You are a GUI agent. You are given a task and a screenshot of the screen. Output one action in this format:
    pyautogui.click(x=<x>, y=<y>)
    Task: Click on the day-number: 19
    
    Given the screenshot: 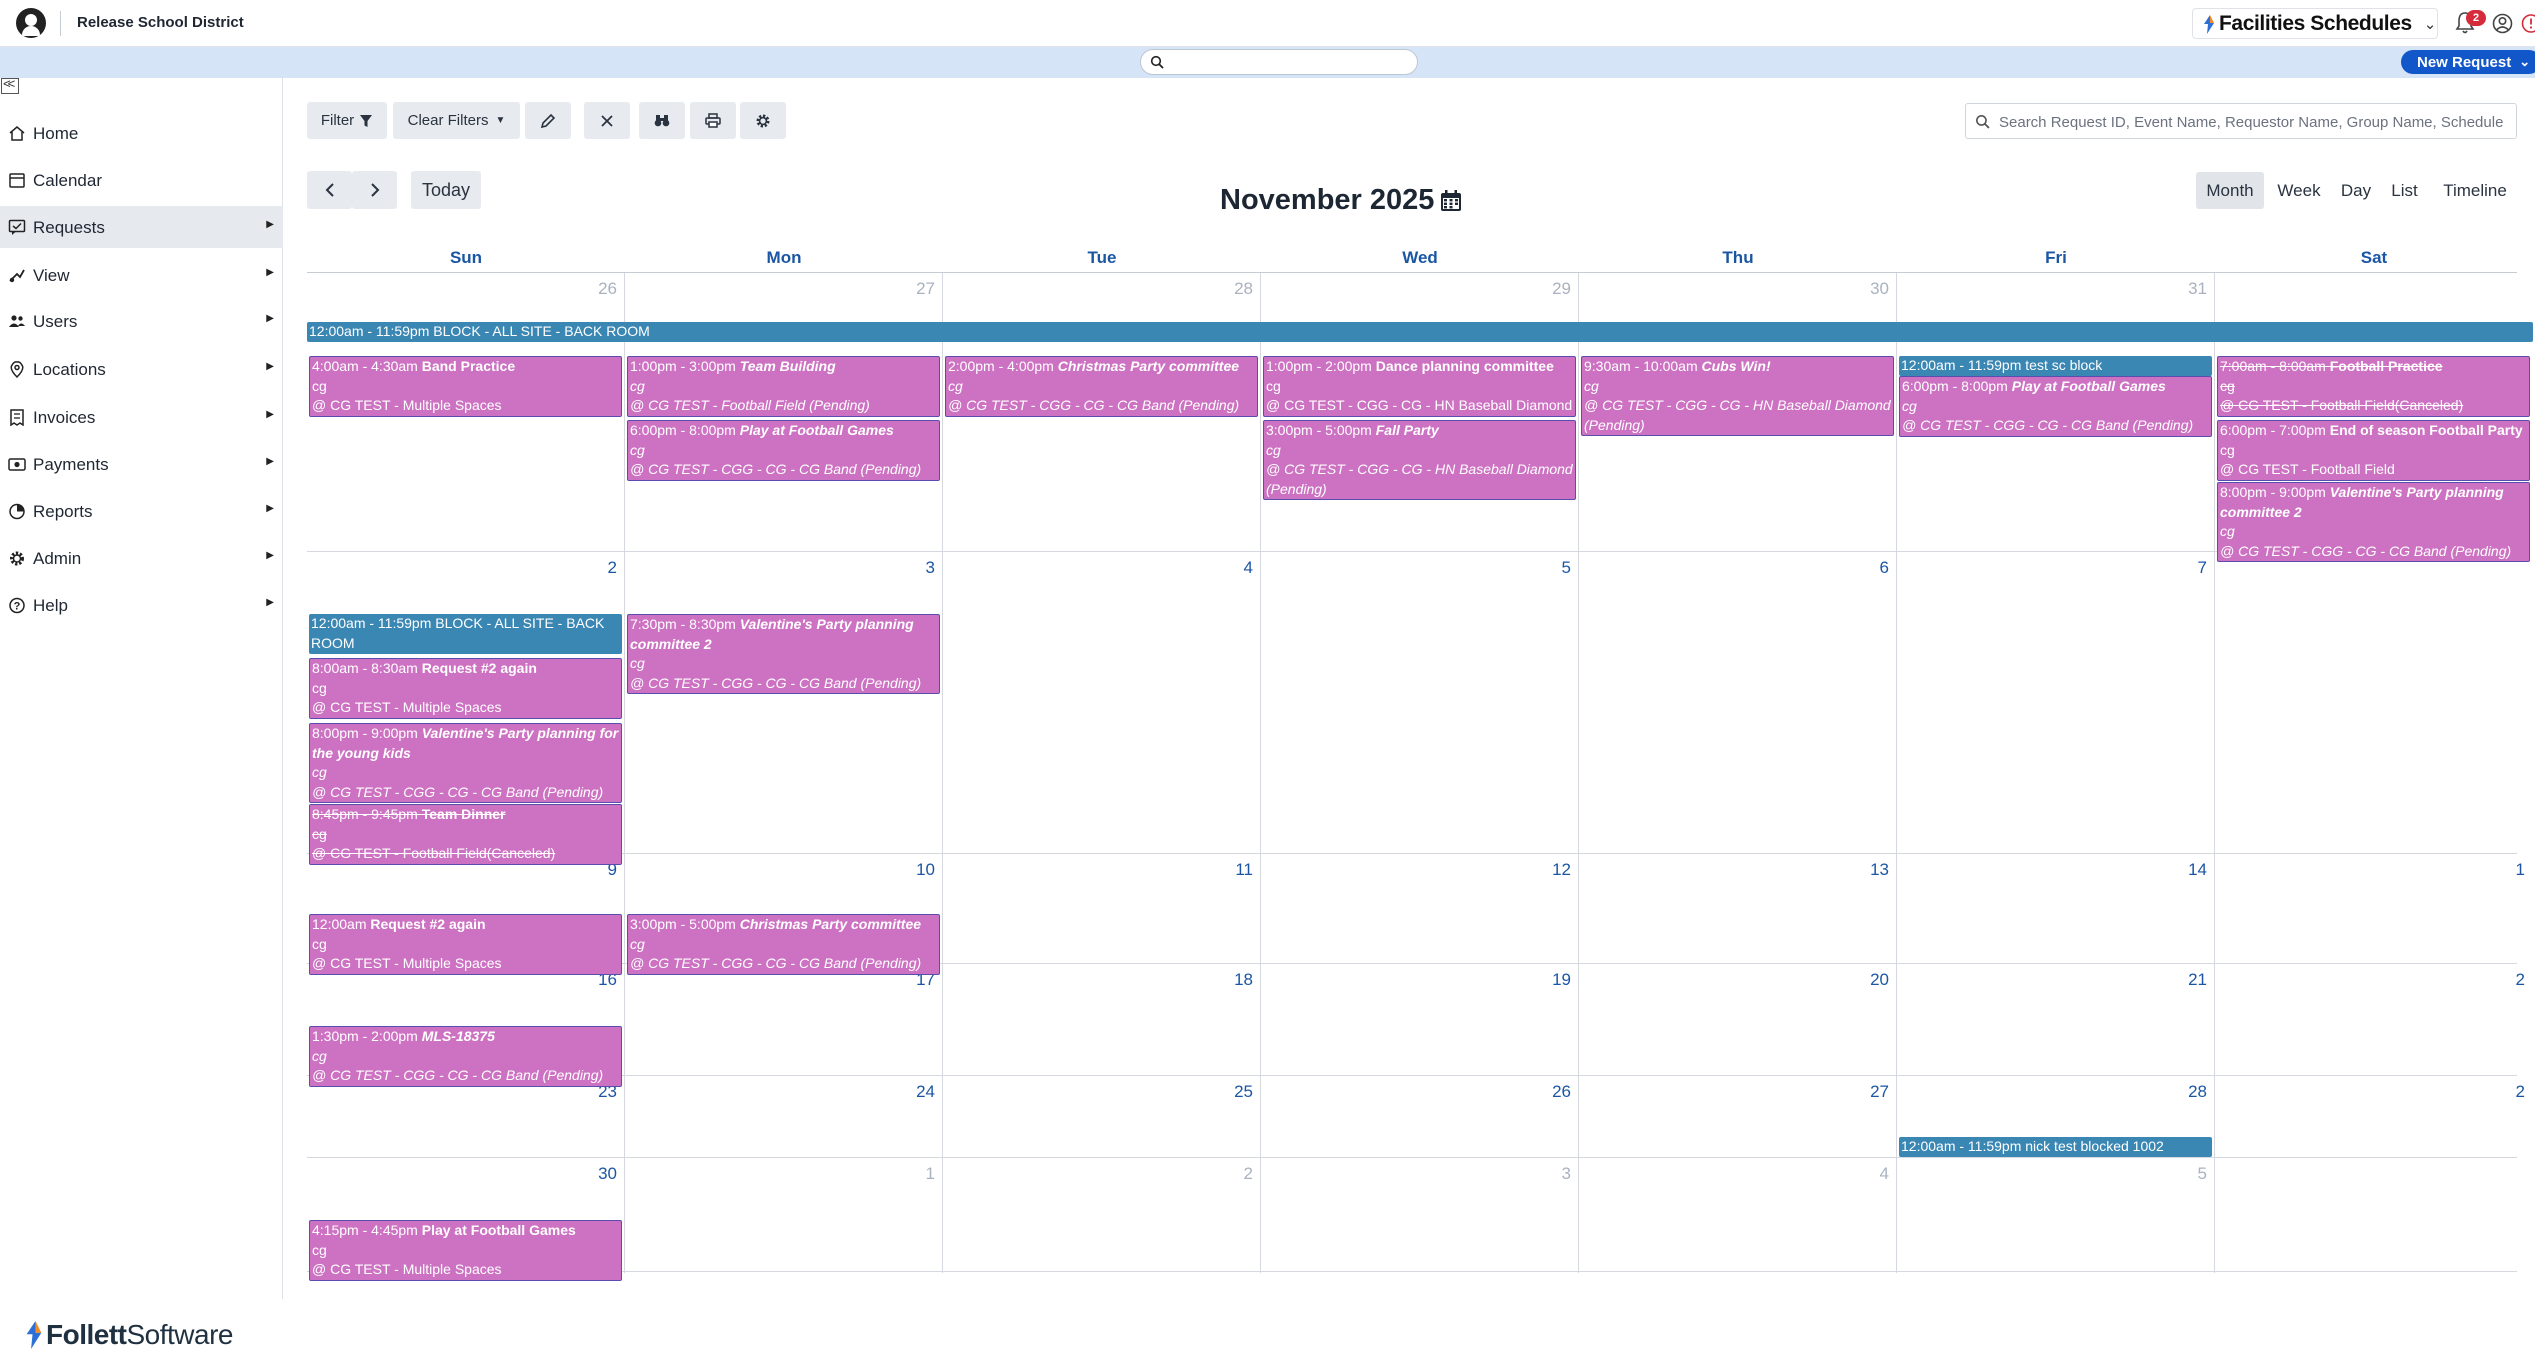 What is the action you would take?
    pyautogui.click(x=1551, y=980)
    